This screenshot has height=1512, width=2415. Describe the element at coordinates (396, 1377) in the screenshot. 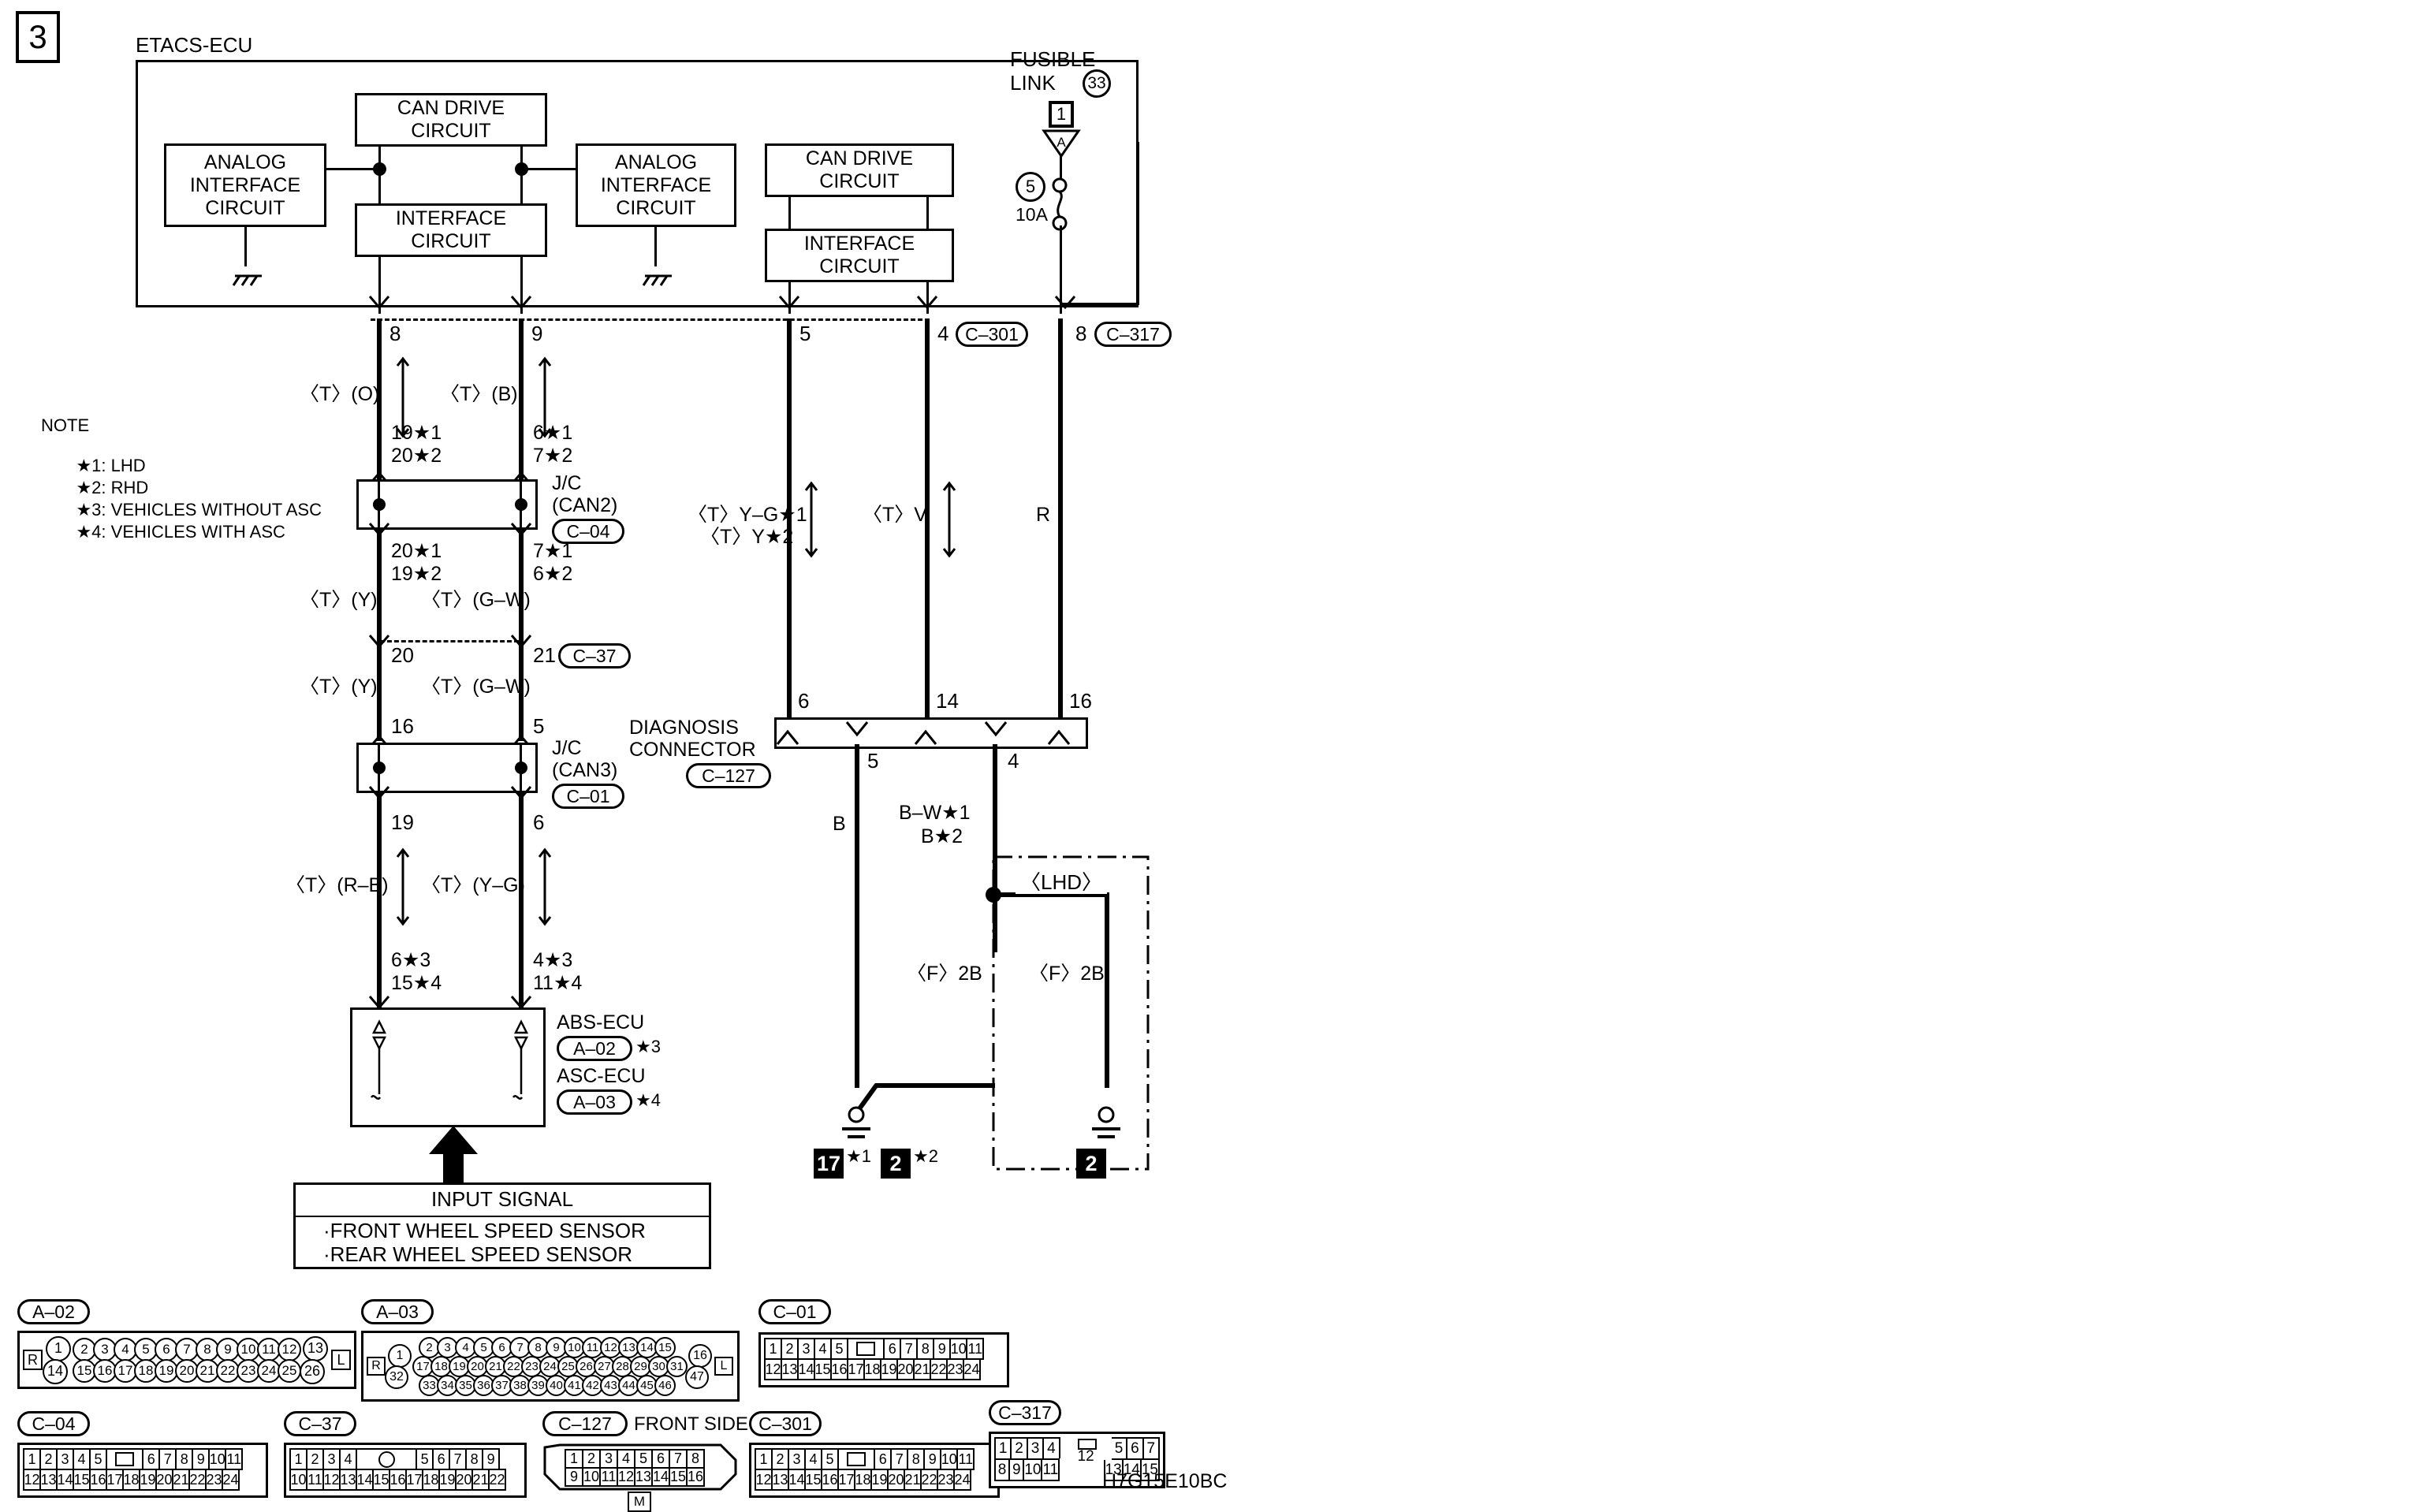

I see `pin-cell: 32` at that location.